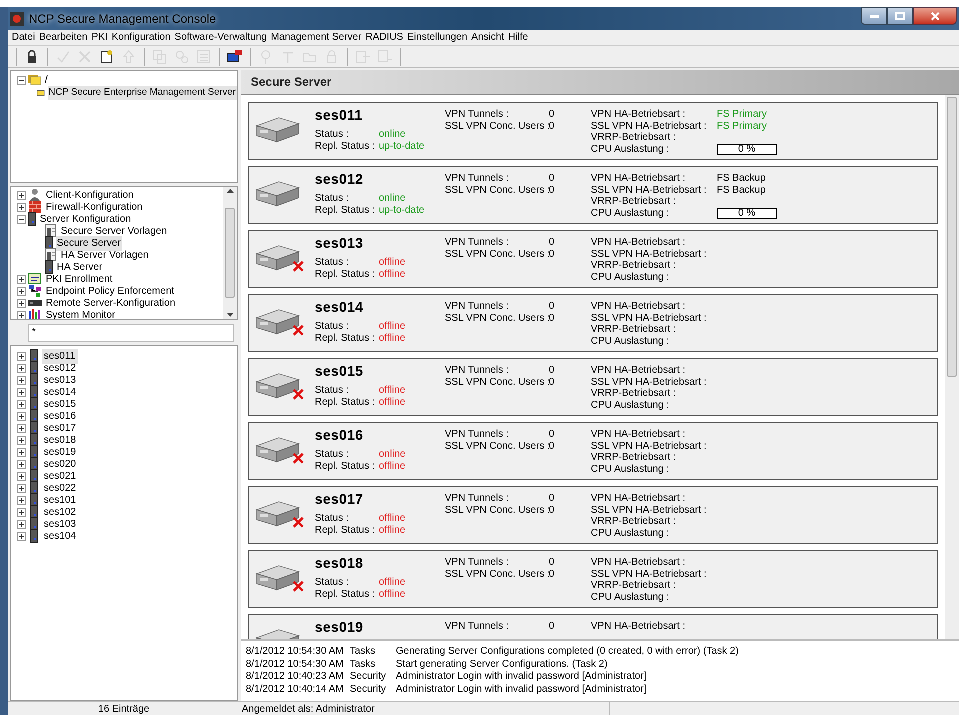 Image resolution: width=959 pixels, height=715 pixels. Describe the element at coordinates (437, 37) in the screenshot. I see `menu-item: Einstellungen` at that location.